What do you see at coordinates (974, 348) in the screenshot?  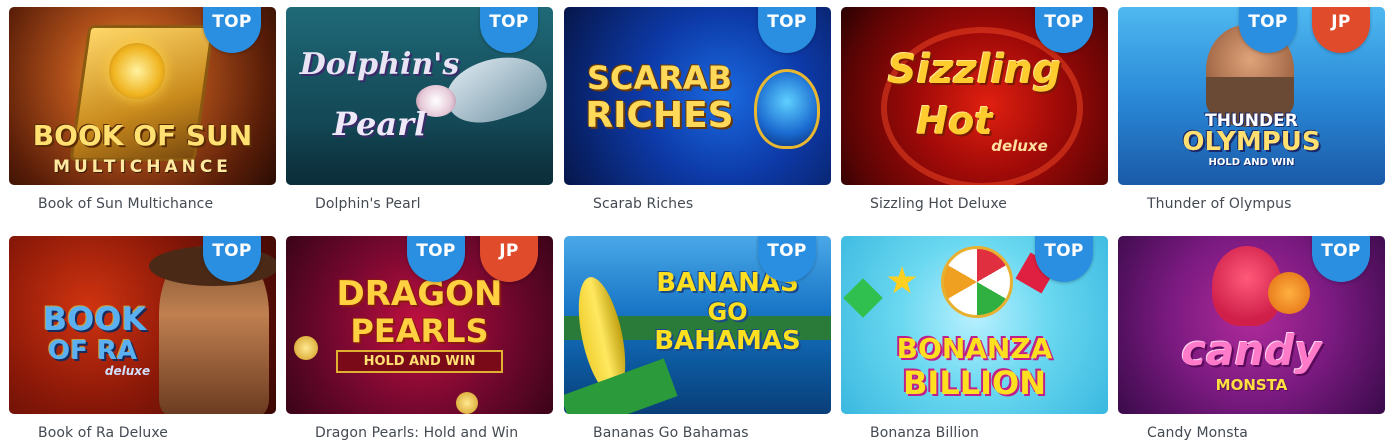 I see `game-logo-line: BONANZA` at bounding box center [974, 348].